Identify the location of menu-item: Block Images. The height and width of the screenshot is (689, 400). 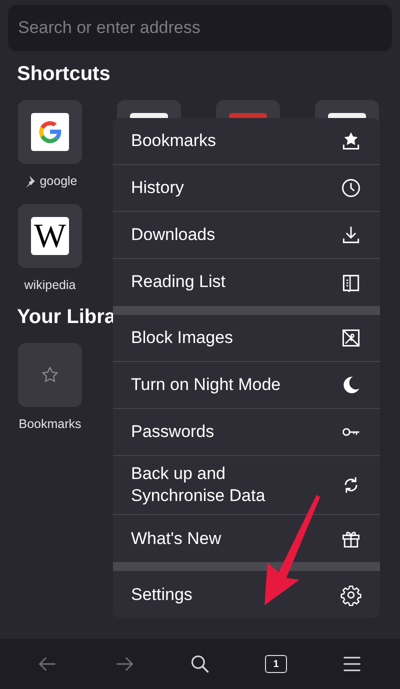
(246, 338).